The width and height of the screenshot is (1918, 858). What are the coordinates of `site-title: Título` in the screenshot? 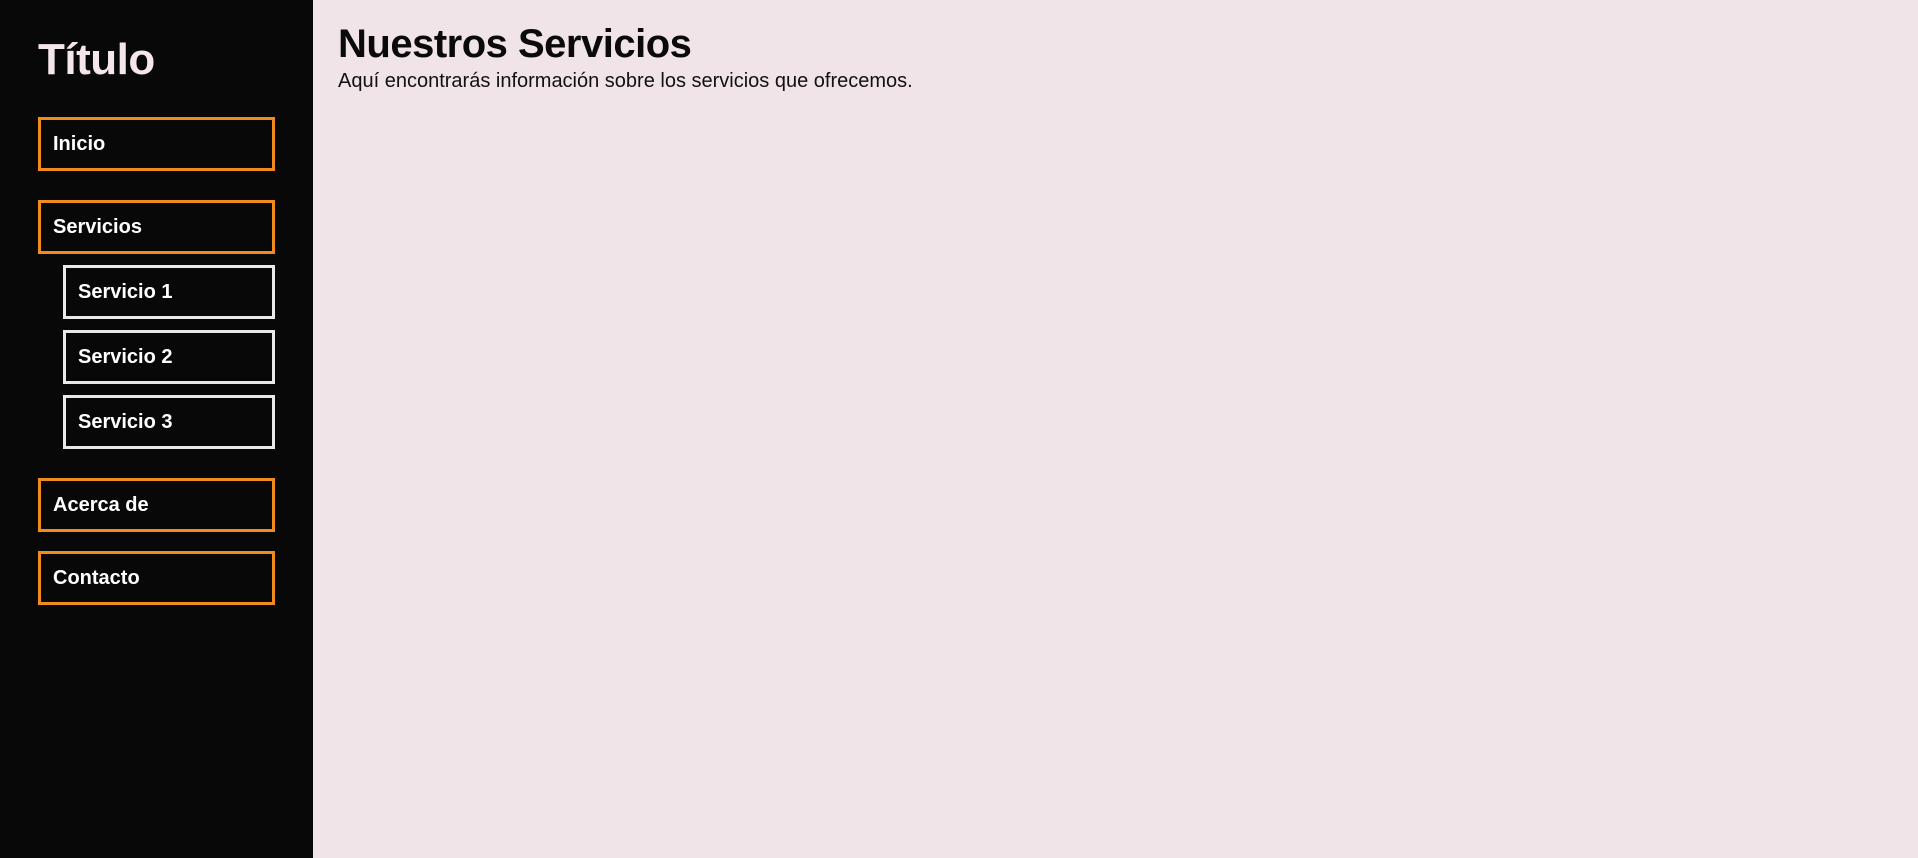 It's located at (96, 59).